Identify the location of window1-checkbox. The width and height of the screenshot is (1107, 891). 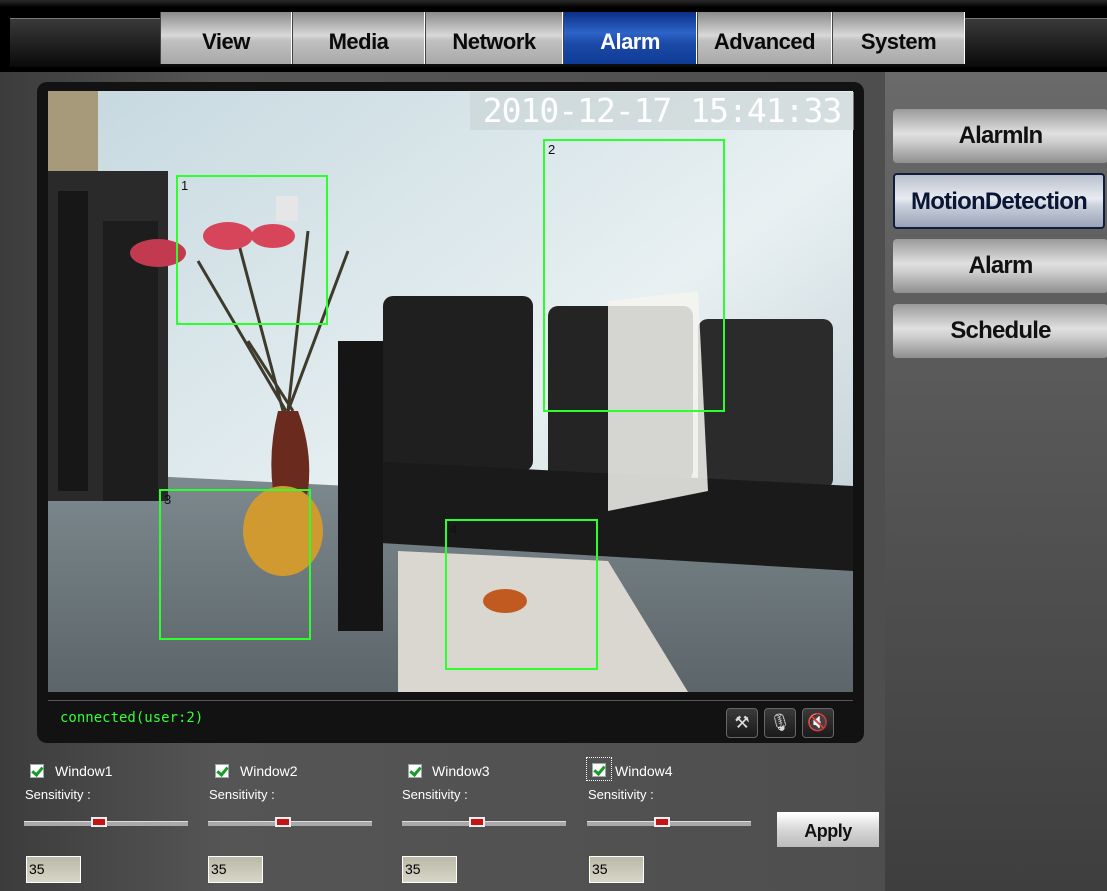
(37, 771).